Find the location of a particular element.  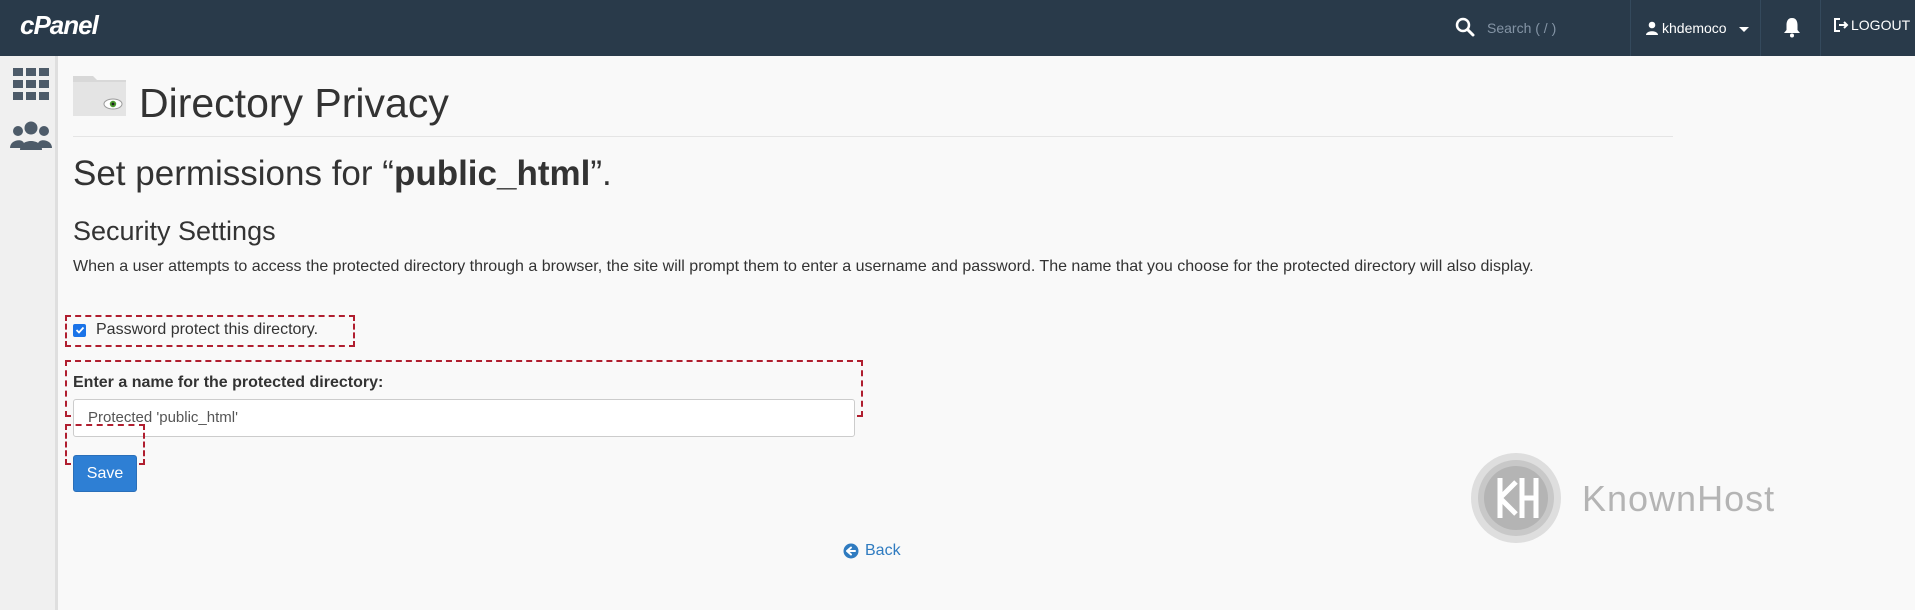

back-link: Back is located at coordinates (872, 551).